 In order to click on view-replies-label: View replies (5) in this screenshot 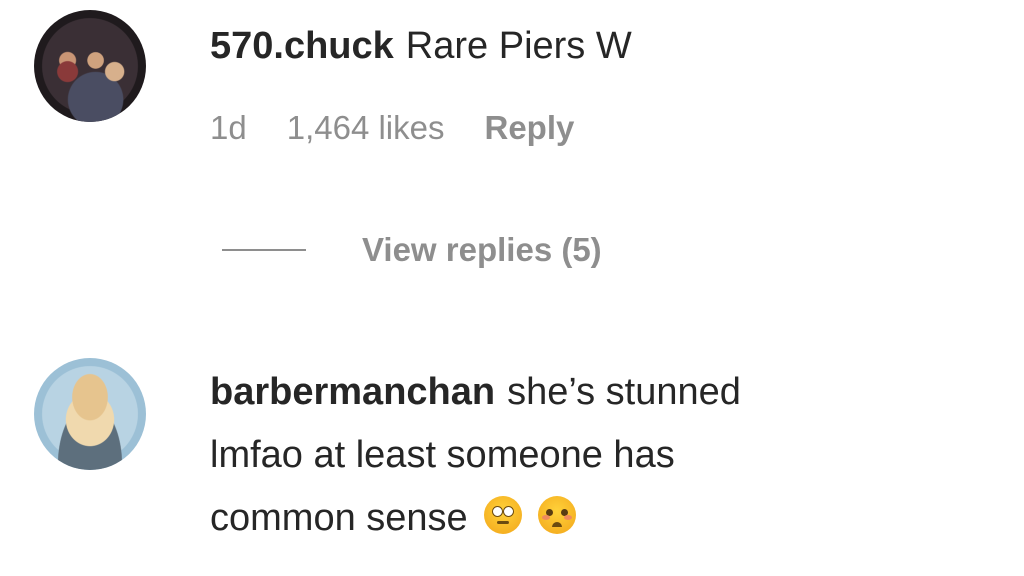, I will do `click(482, 249)`.